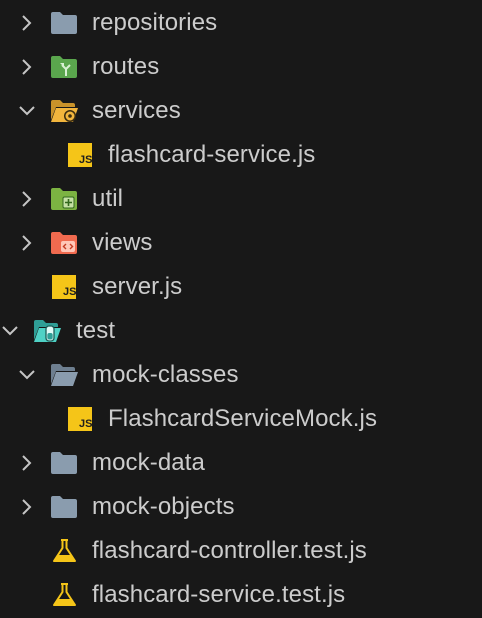  What do you see at coordinates (64, 375) in the screenshot?
I see `folder-open-icon` at bounding box center [64, 375].